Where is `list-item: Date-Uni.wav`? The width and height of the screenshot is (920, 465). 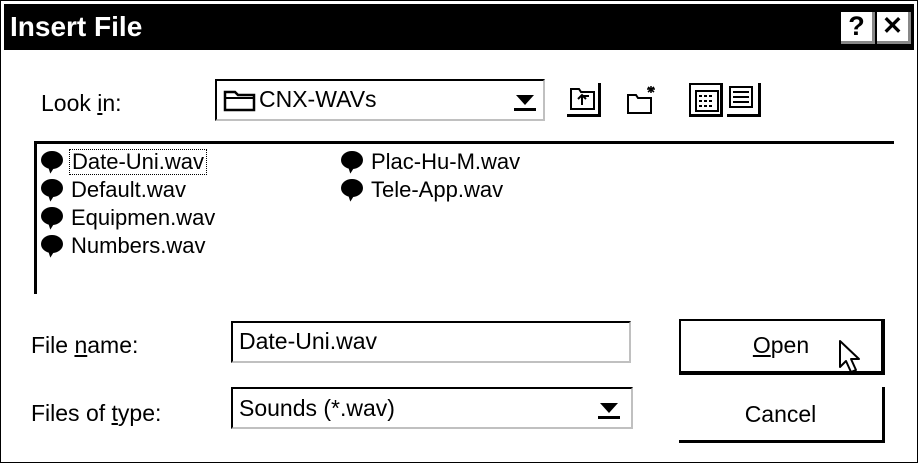 list-item: Date-Uni.wav is located at coordinates (123, 161).